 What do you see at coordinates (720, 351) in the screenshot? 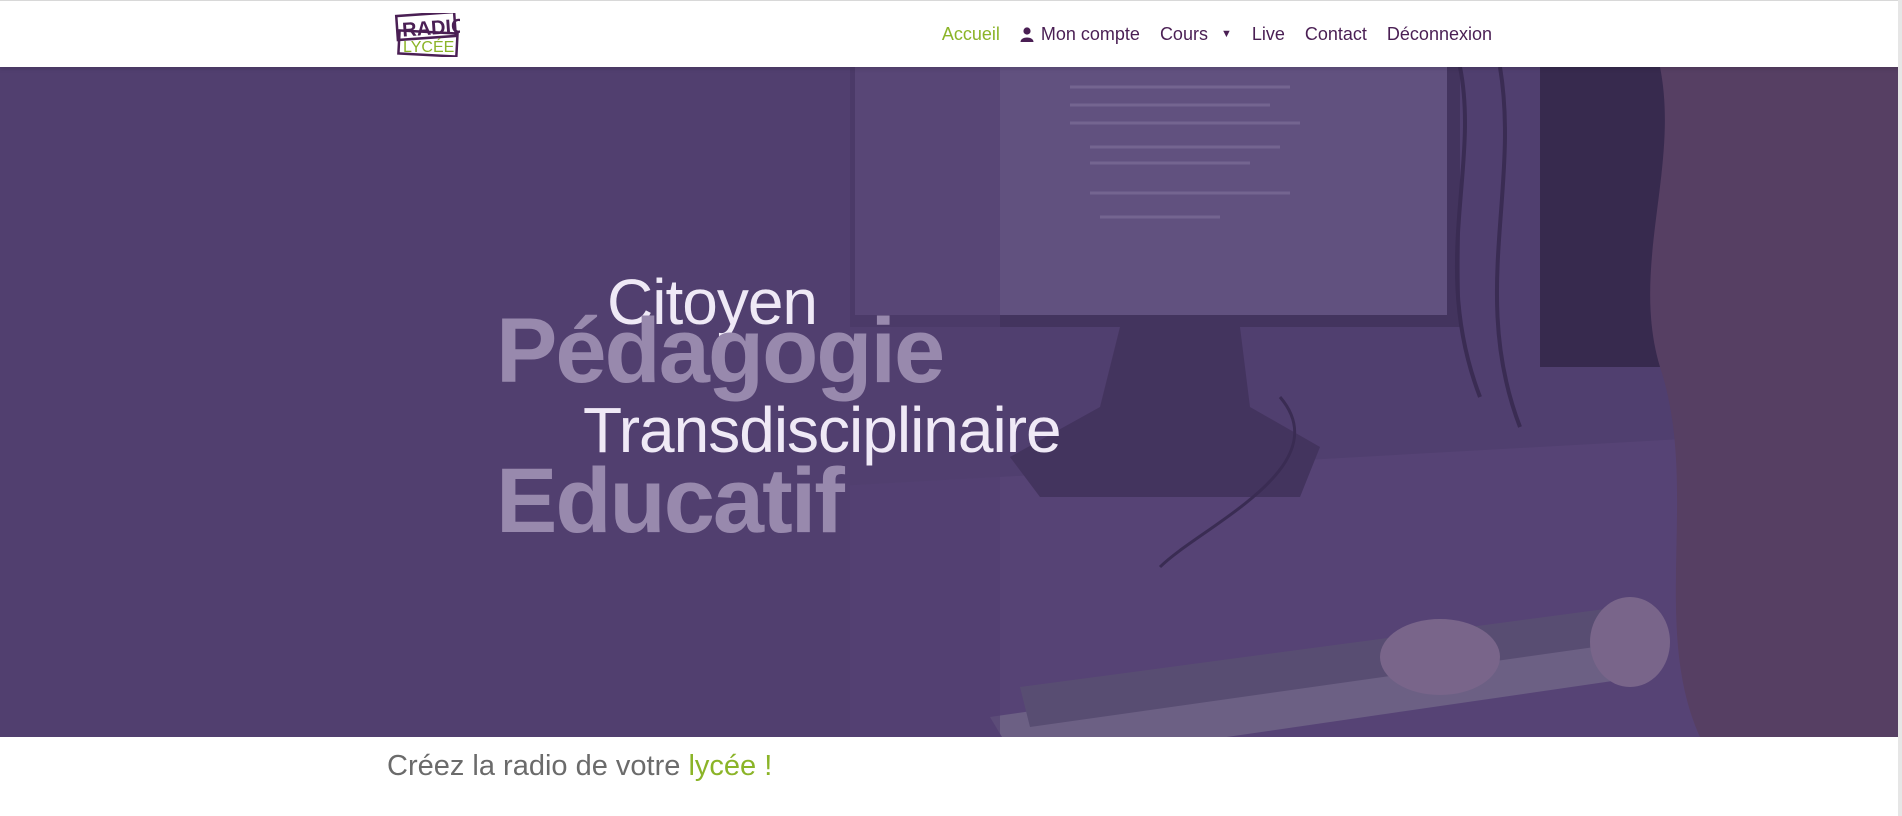
I see `hero-word-pedagogie: Pédagogie` at bounding box center [720, 351].